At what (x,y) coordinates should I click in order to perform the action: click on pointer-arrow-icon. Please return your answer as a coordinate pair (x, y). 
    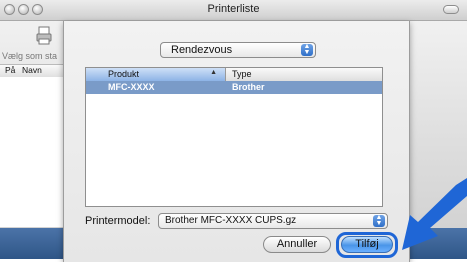
    Looking at the image, I should click on (434, 214).